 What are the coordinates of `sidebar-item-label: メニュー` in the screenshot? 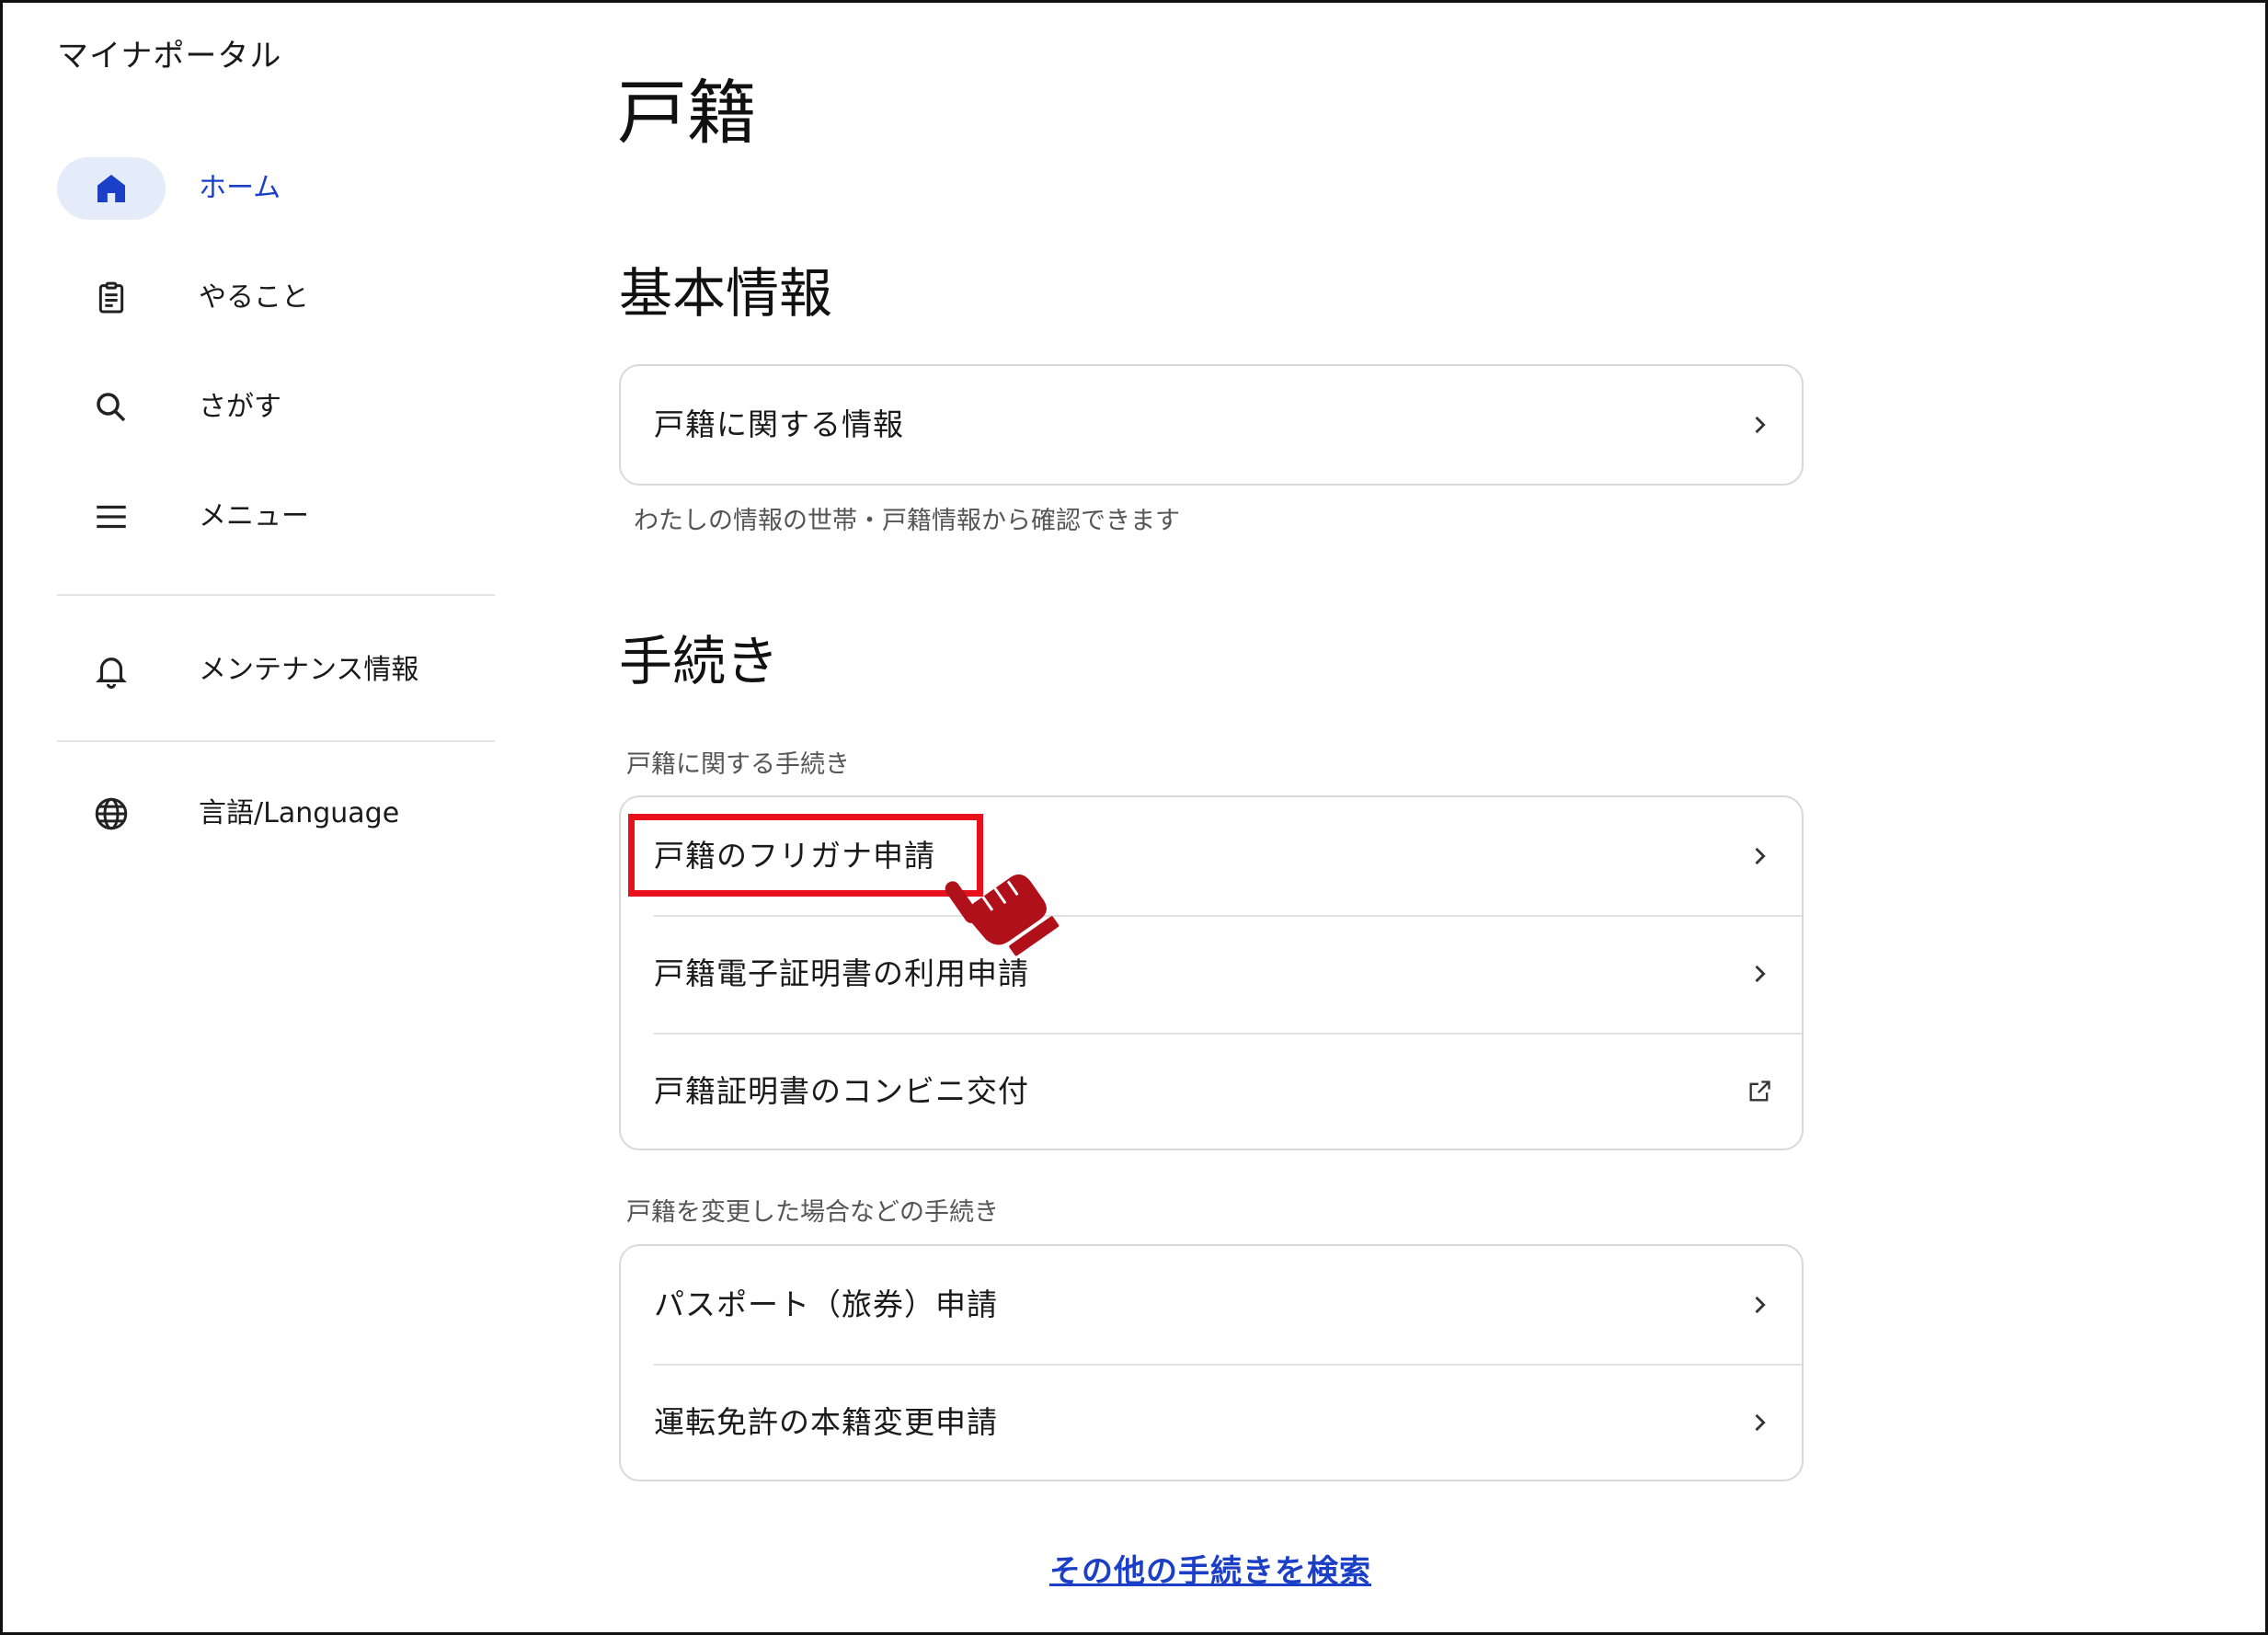 It's located at (254, 516).